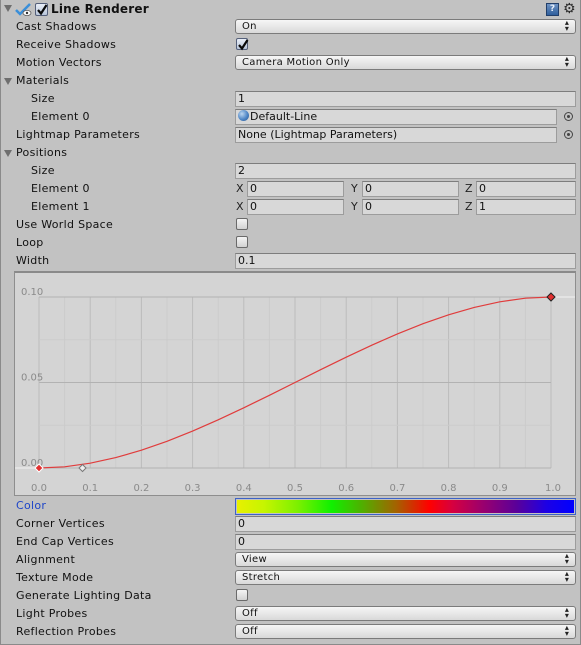  I want to click on reflection-probes-row: Reflection Probes Off ▴ ▾, so click(290, 632).